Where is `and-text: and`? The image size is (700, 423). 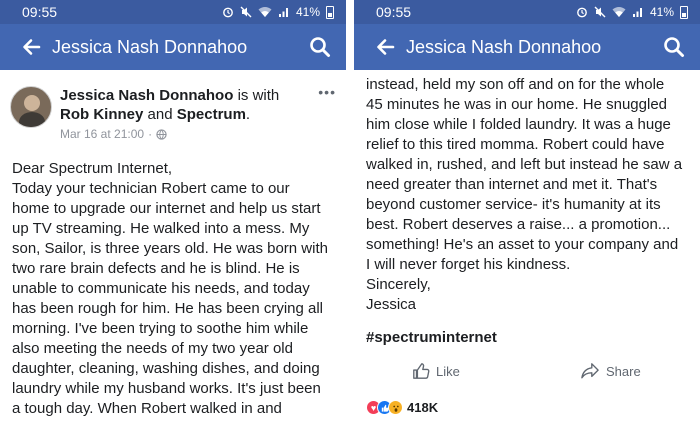 and-text: and is located at coordinates (160, 114).